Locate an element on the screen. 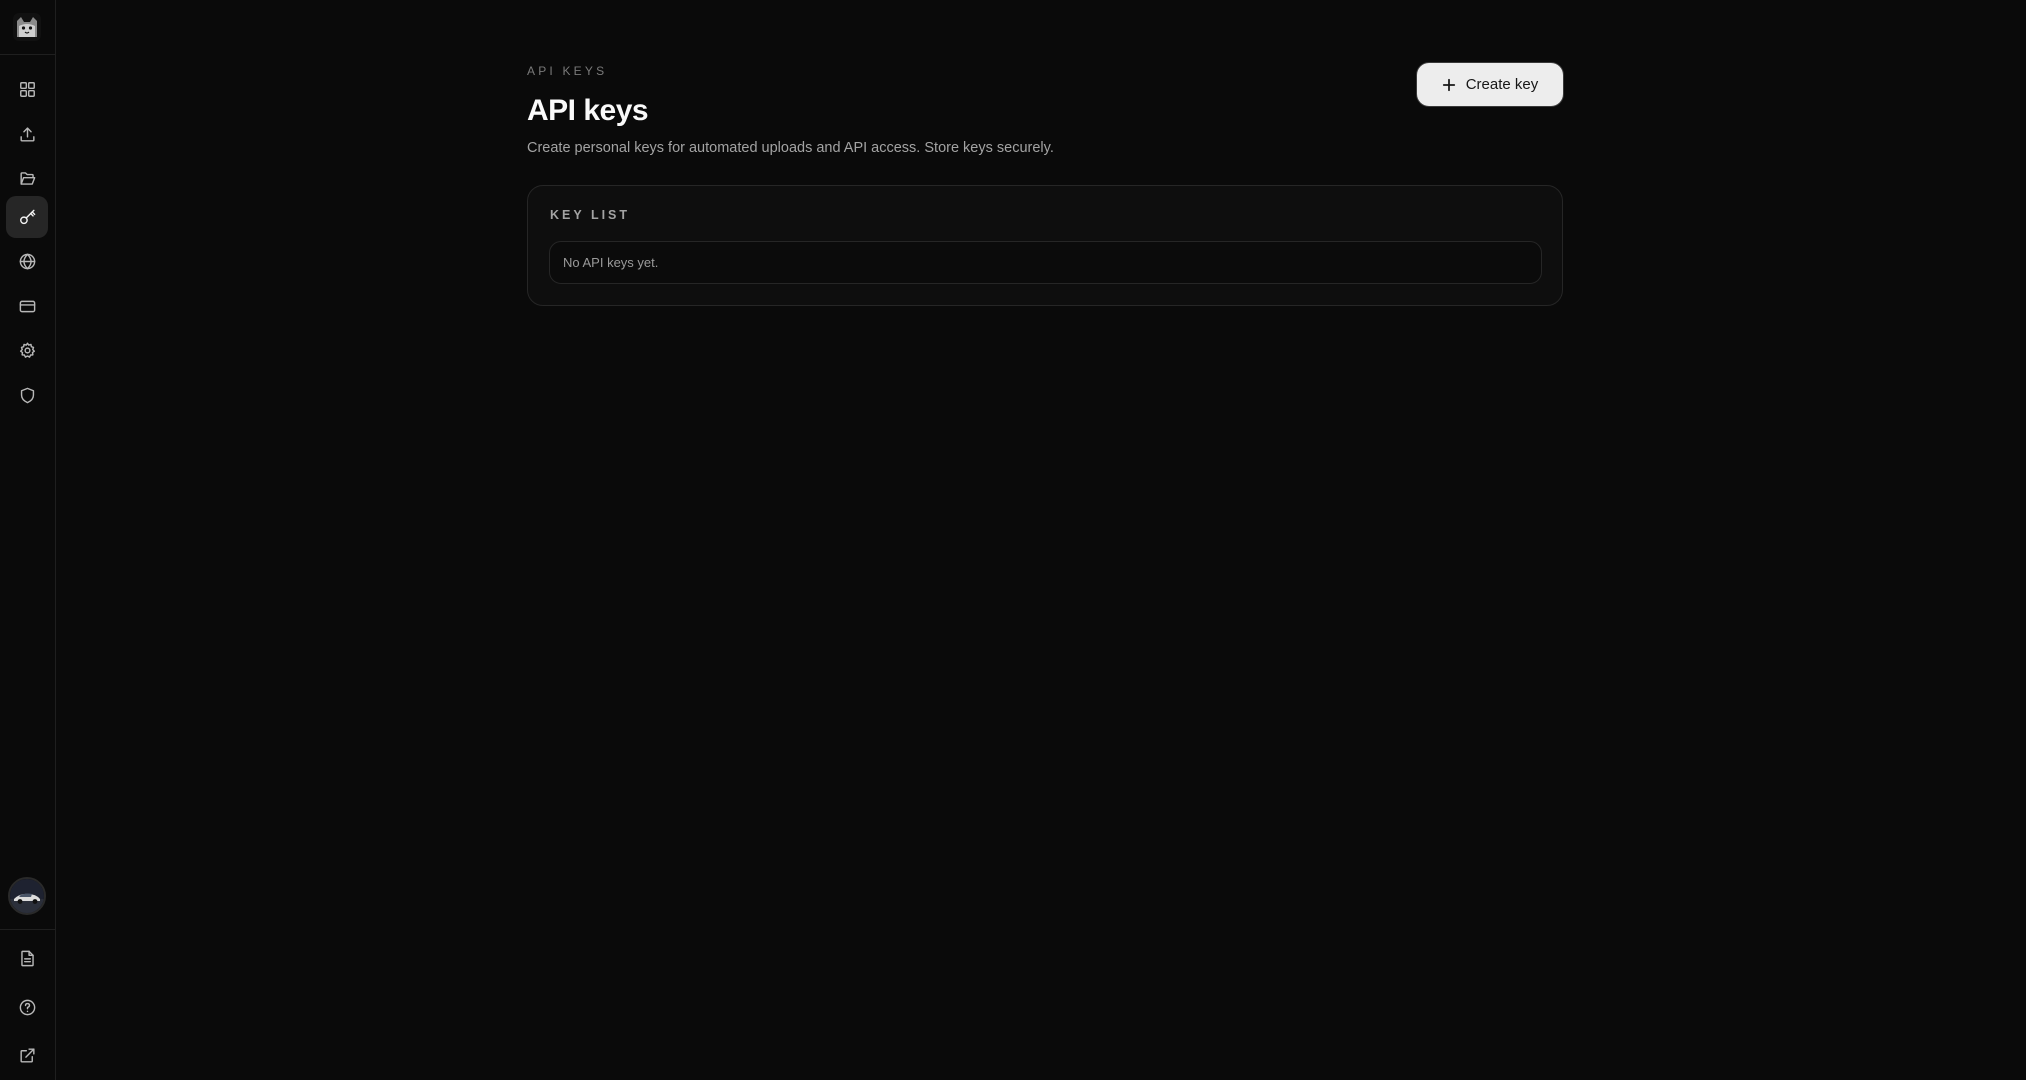 This screenshot has width=2026, height=1080. sidebar is located at coordinates (28, 540).